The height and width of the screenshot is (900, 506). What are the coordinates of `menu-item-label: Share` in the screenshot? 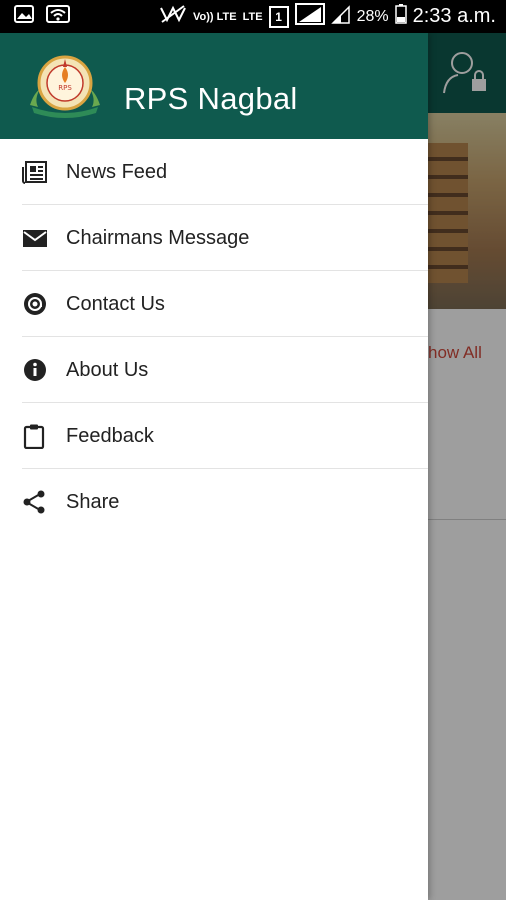 It's located at (93, 501).